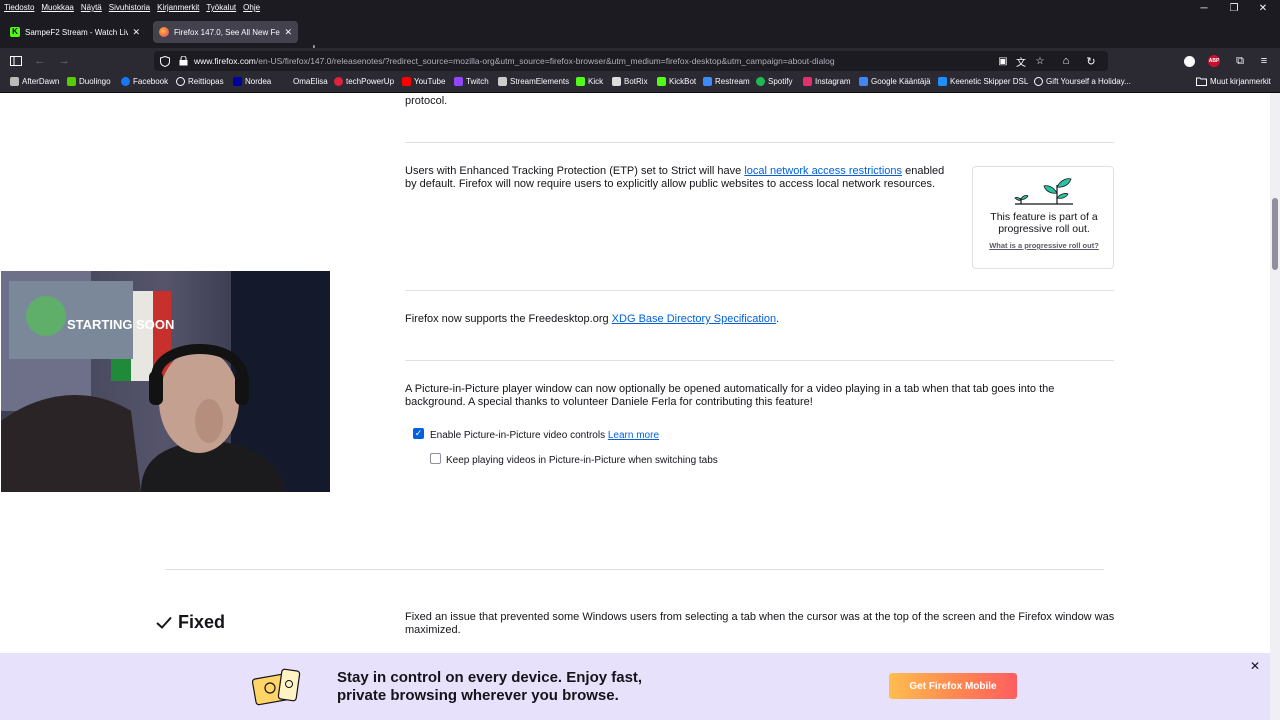 The width and height of the screenshot is (1280, 720). Describe the element at coordinates (225, 32) in the screenshot. I see `tab-firefox-release-notes: Firefox 147.0, See All New Features ✕` at that location.